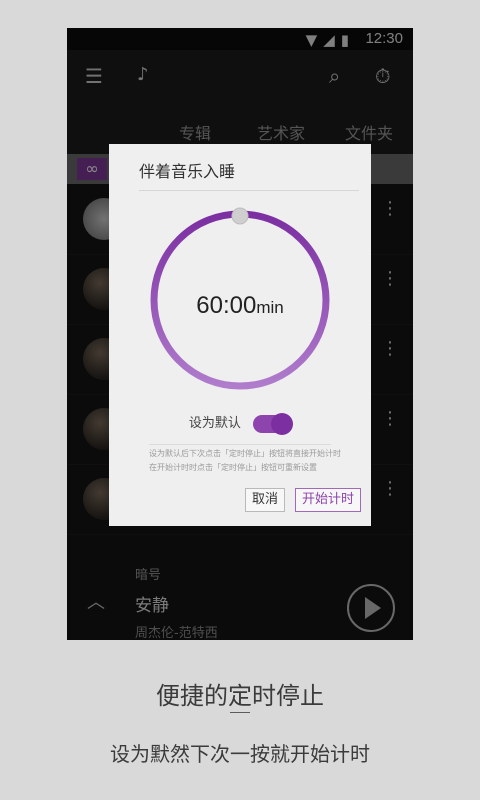 This screenshot has height=800, width=480. Describe the element at coordinates (240, 216) in the screenshot. I see `timer-handle` at that location.